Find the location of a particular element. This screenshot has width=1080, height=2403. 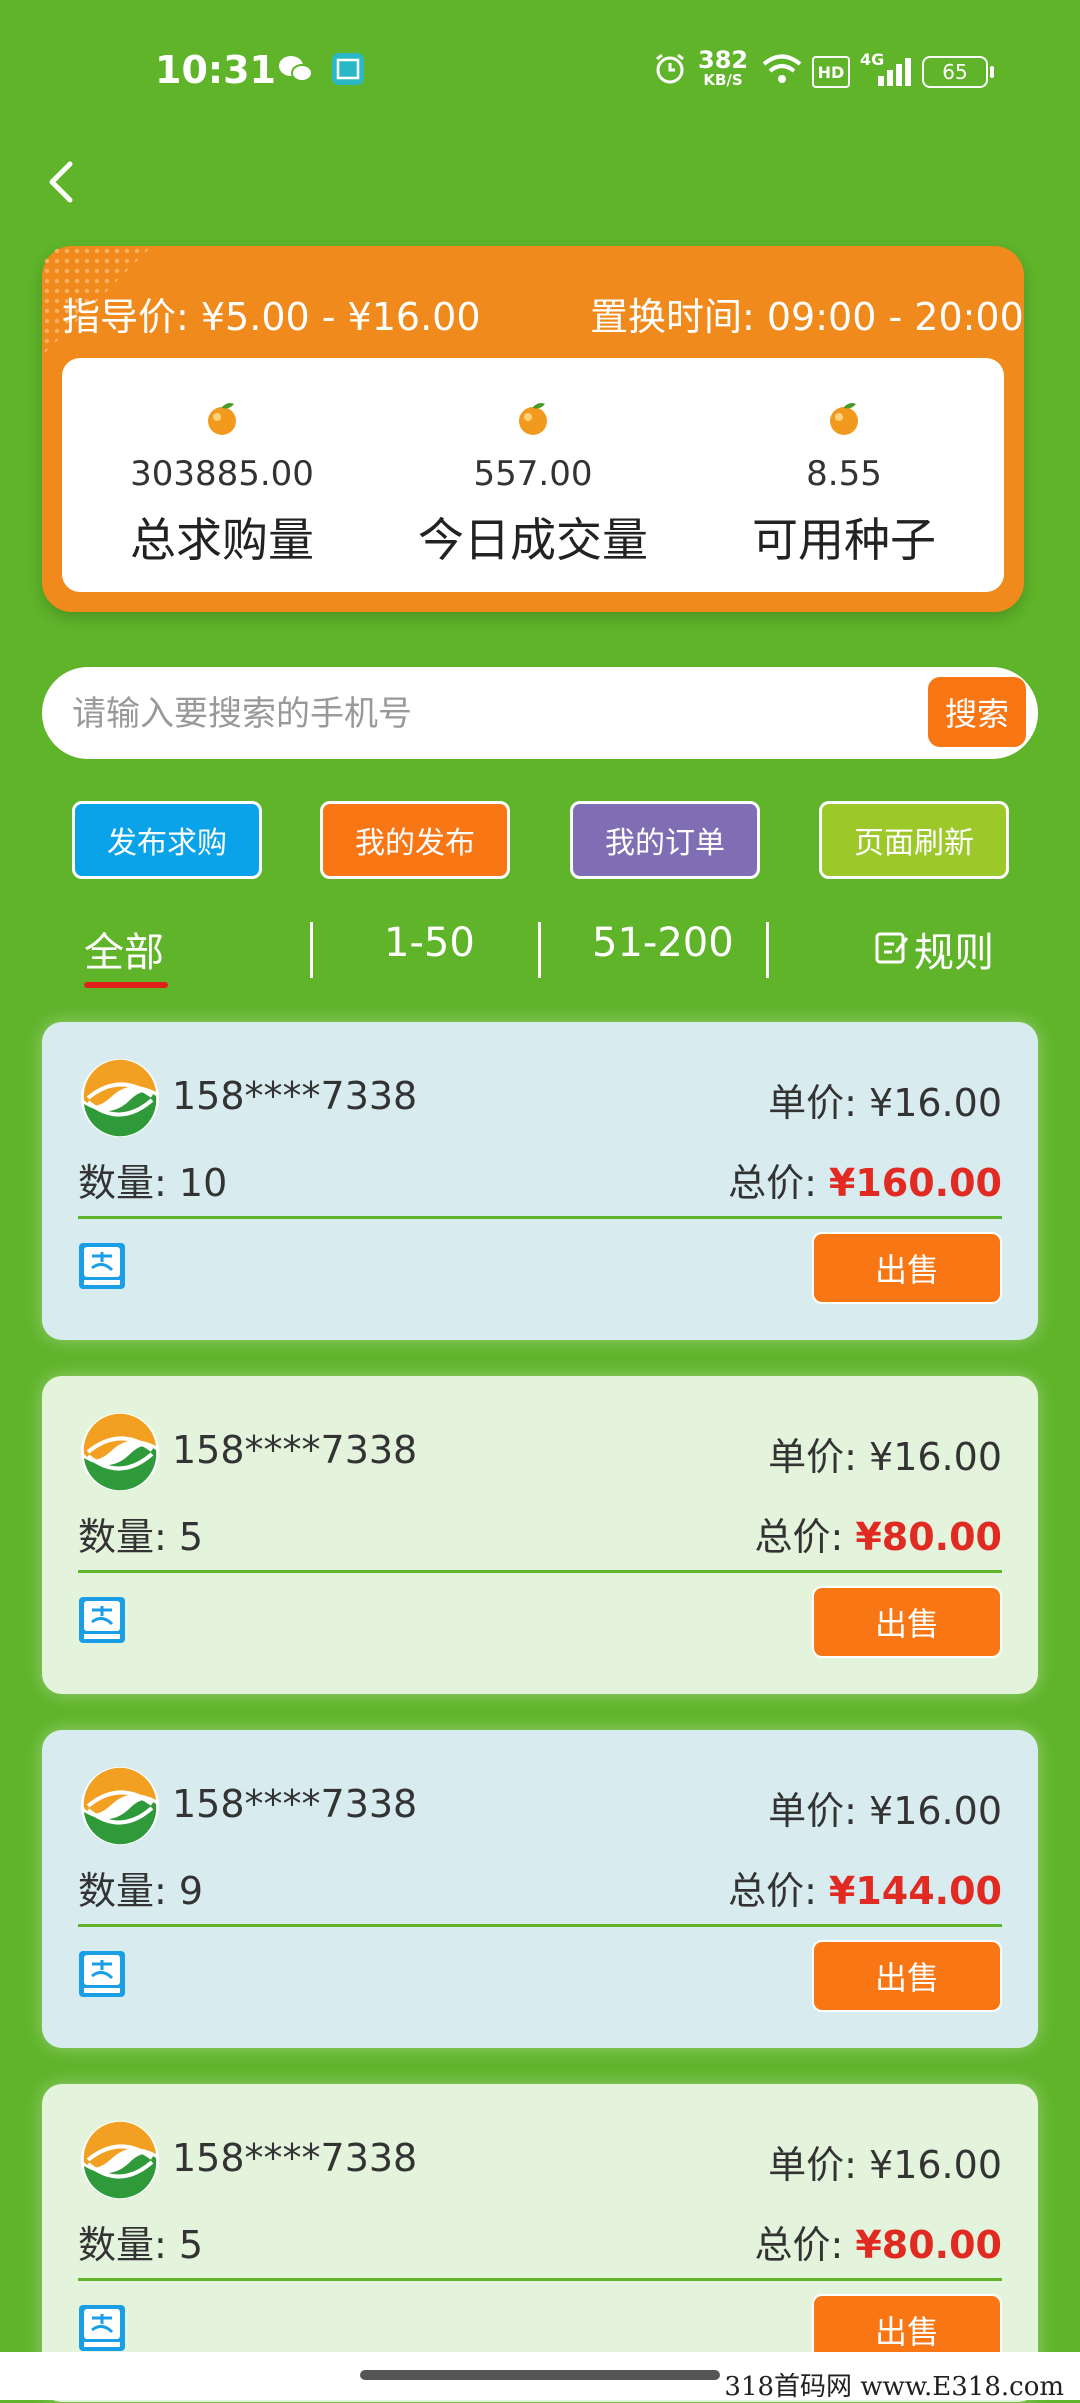

stat-today-volume: 557.00 今日成交量 is located at coordinates (533, 484).